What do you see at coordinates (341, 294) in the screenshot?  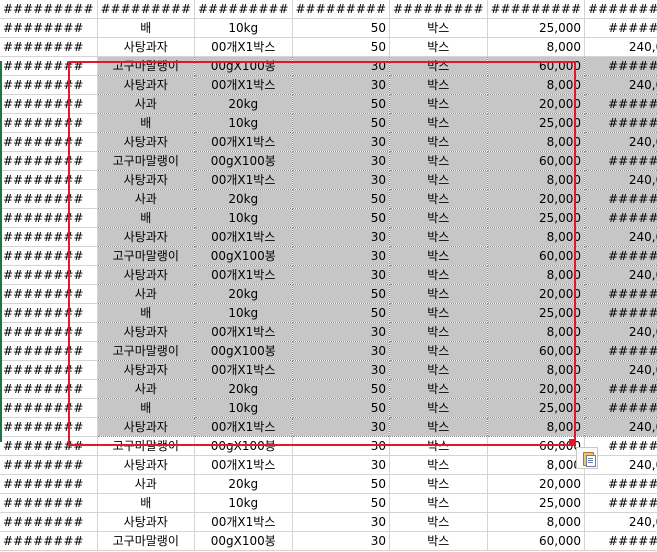 I see `cell-d16: 50` at bounding box center [341, 294].